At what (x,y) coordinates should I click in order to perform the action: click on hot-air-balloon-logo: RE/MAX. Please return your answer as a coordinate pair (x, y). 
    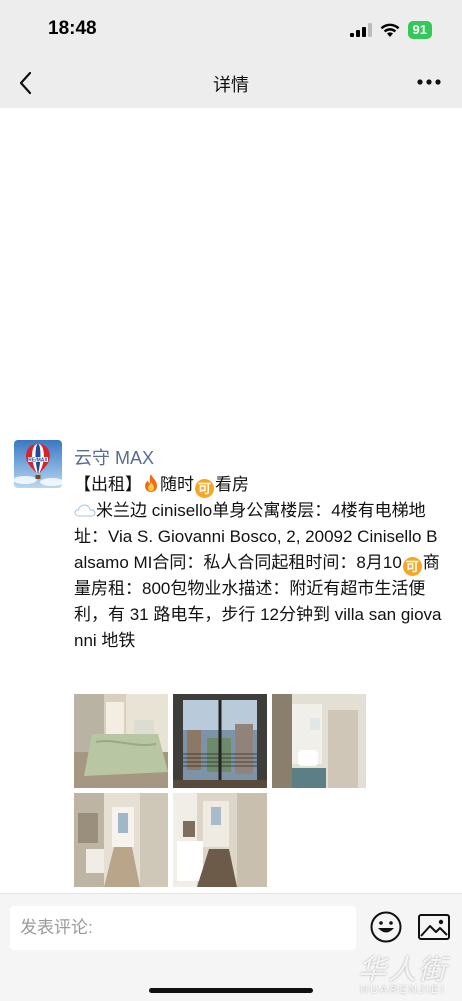
    Looking at the image, I should click on (38, 464).